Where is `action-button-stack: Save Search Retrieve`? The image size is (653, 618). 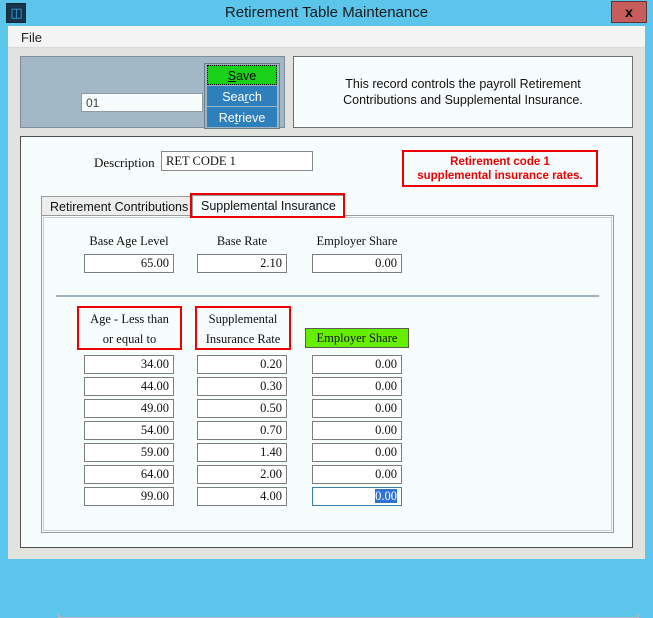
action-button-stack: Save Search Retrieve is located at coordinates (242, 96).